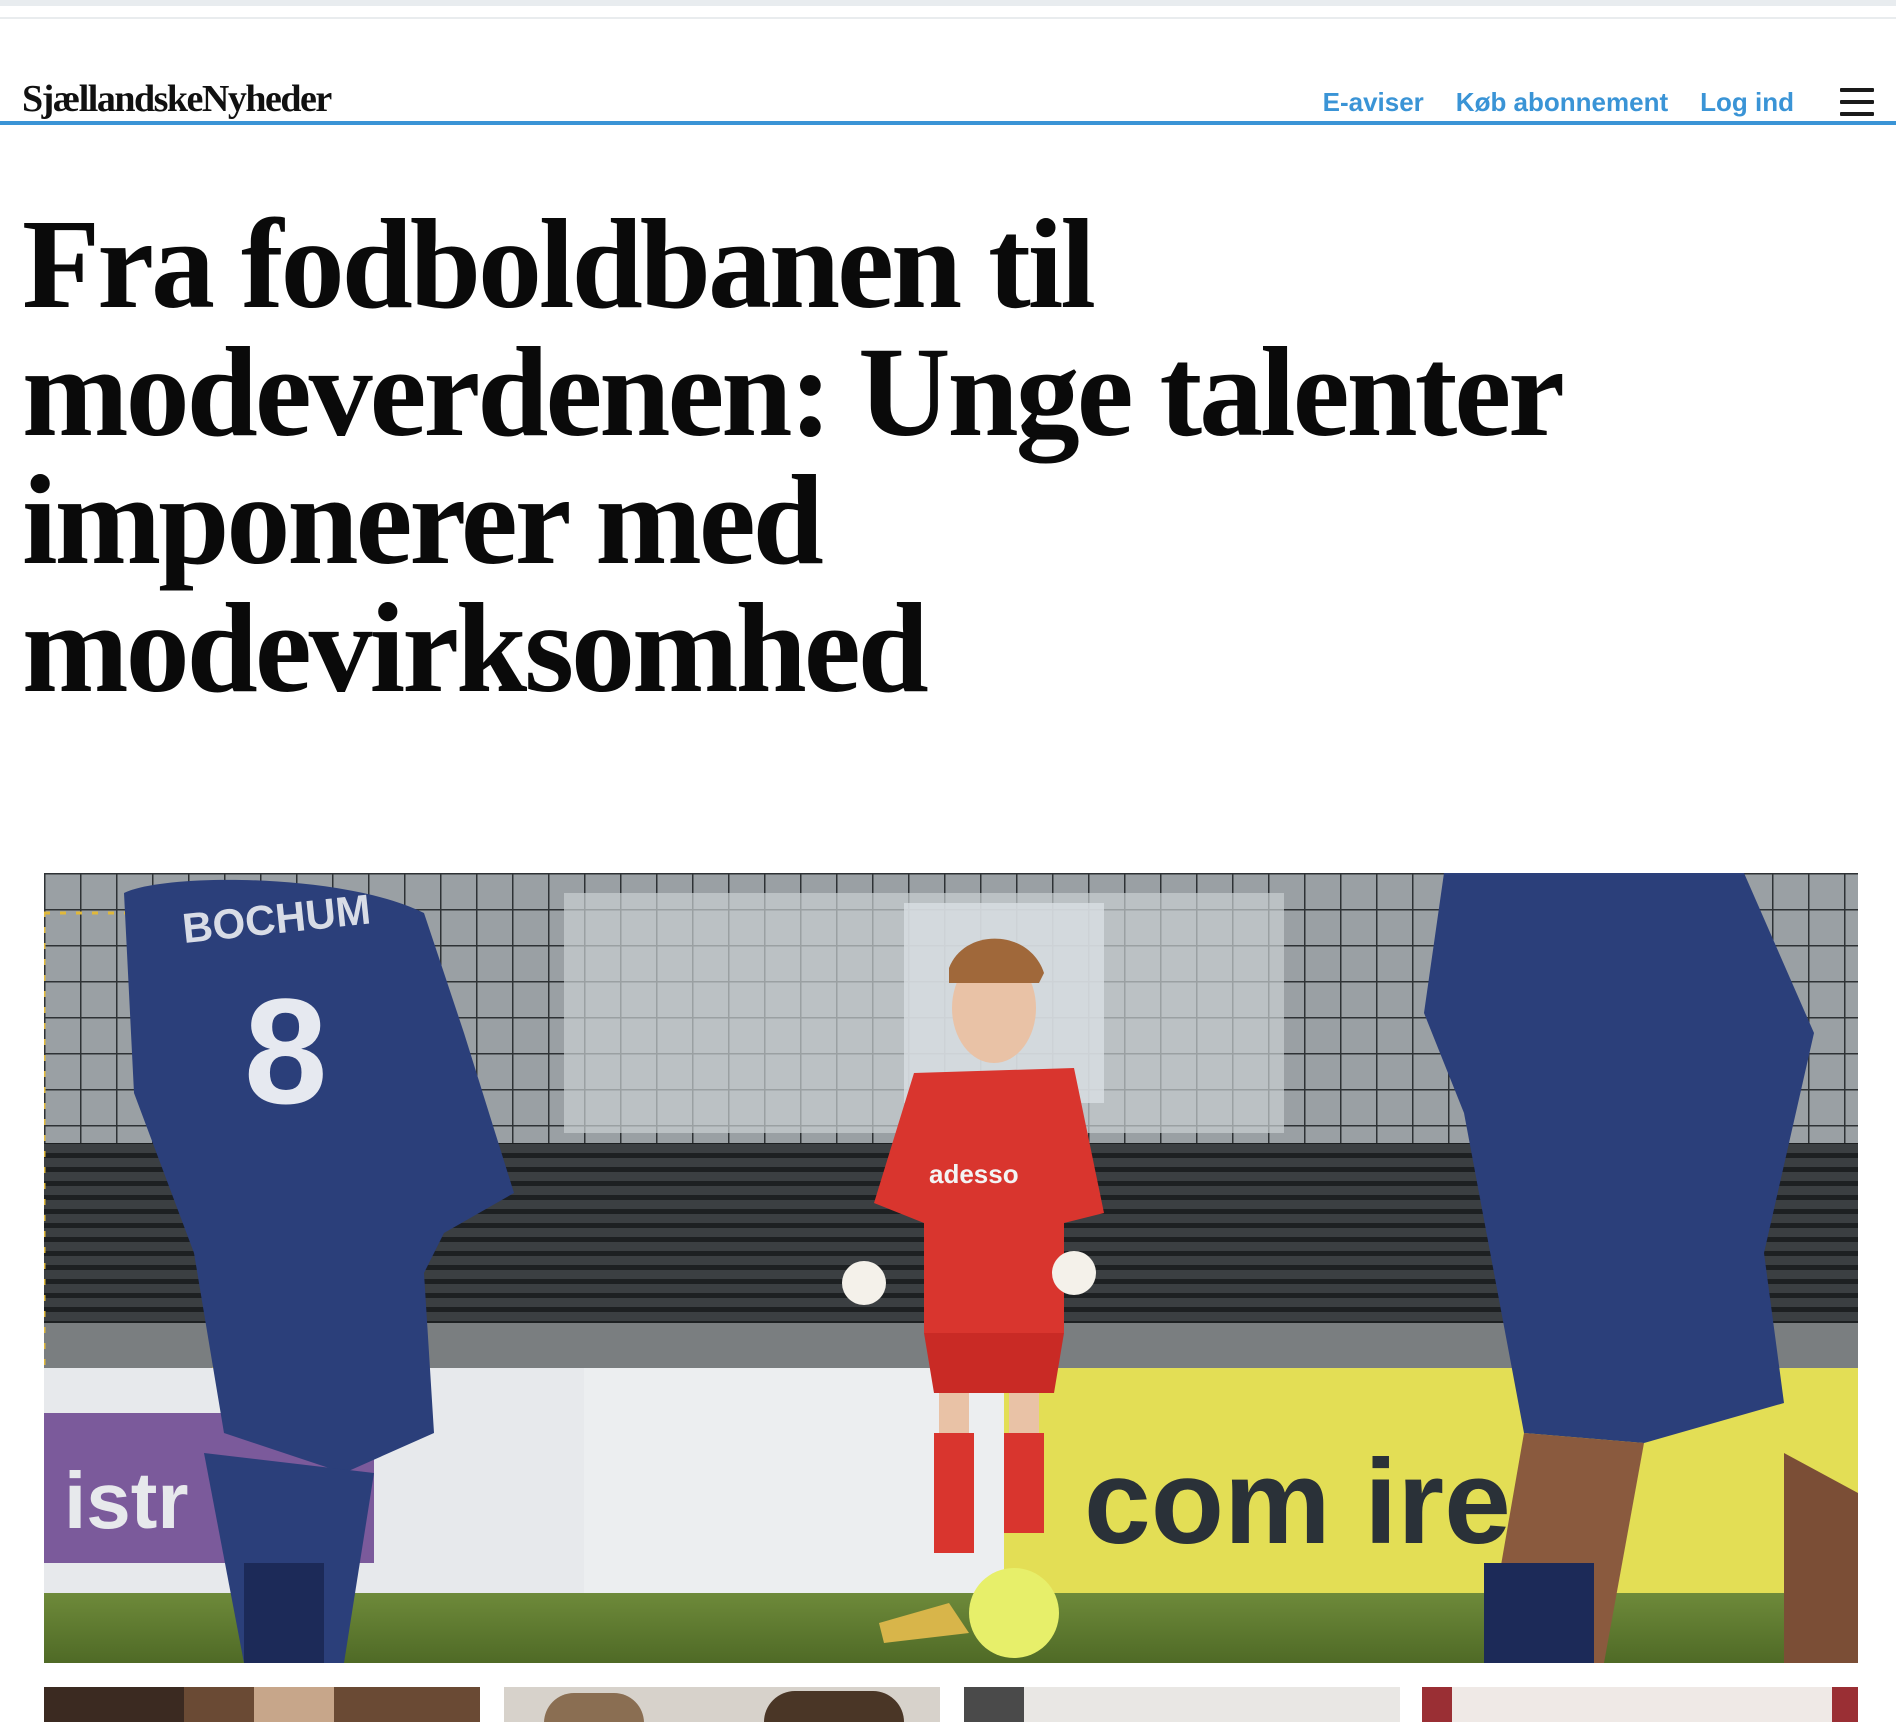 This screenshot has height=1722, width=1896. I want to click on headline-line: modevirksomhed, so click(475, 648).